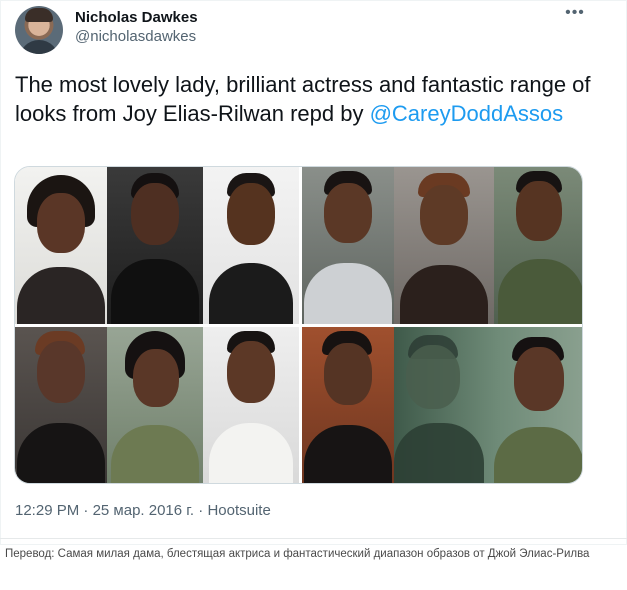 The height and width of the screenshot is (590, 627). What do you see at coordinates (39, 15) in the screenshot?
I see `avatar-hair` at bounding box center [39, 15].